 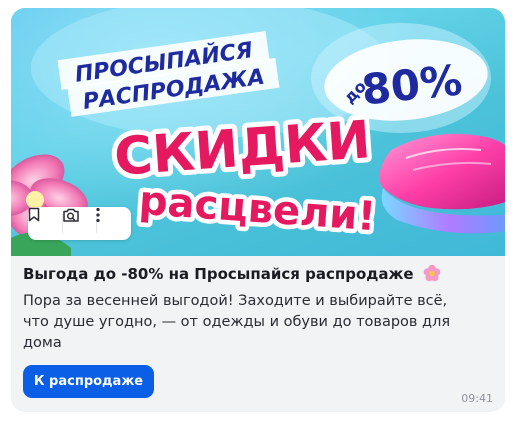 I want to click on message-time: 09:41, so click(x=477, y=398).